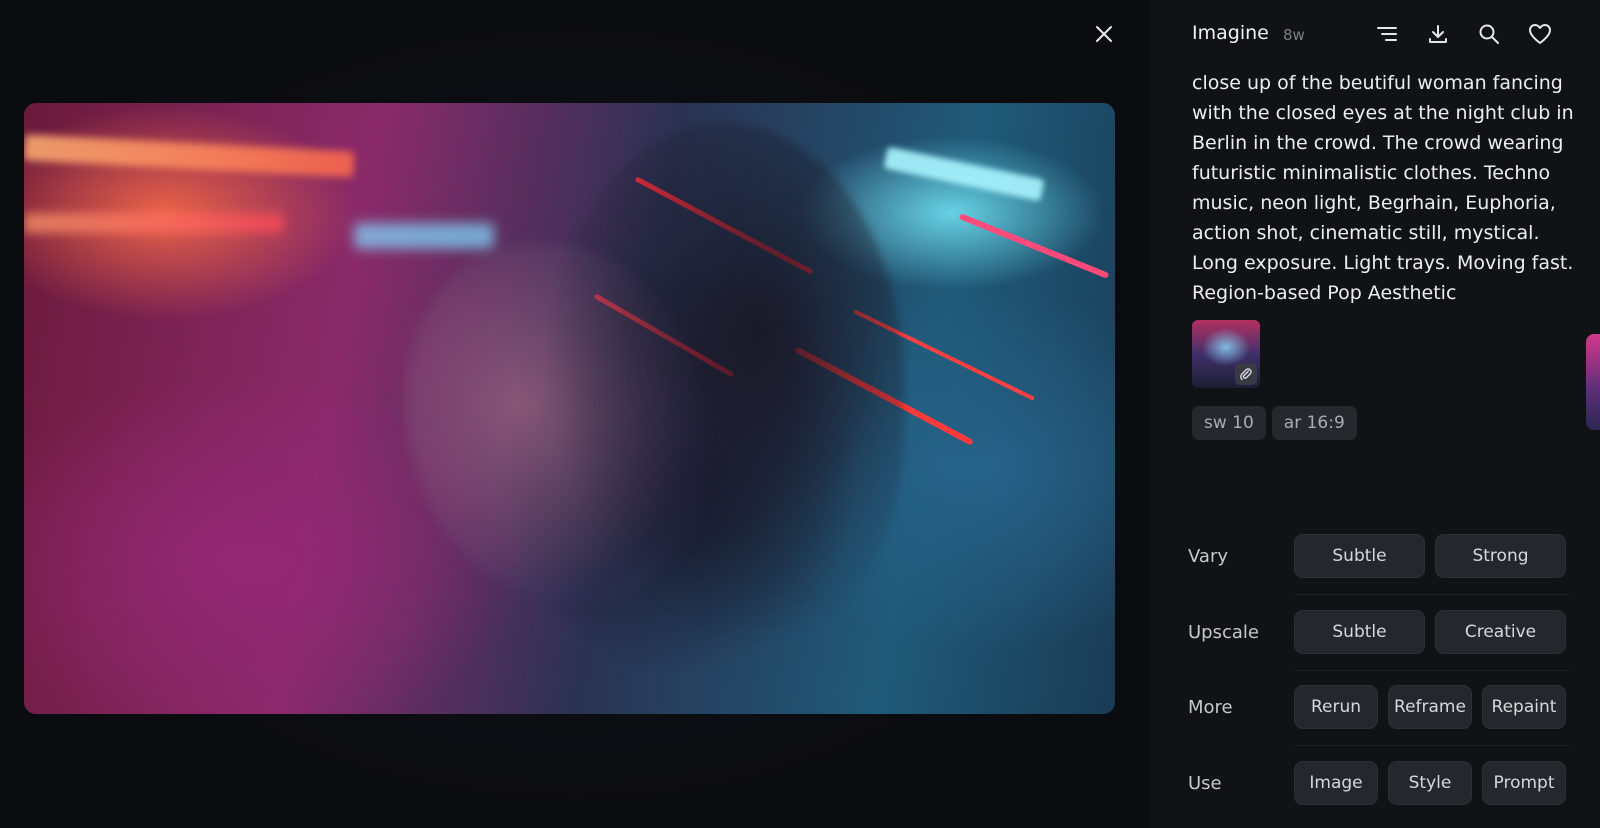  I want to click on download-icon, so click(1438, 34).